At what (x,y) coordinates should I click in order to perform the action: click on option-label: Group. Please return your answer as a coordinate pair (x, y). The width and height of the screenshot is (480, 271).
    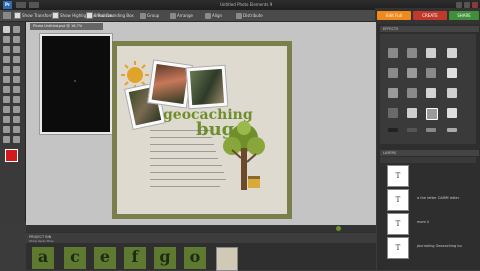
    Looking at the image, I should click on (153, 15).